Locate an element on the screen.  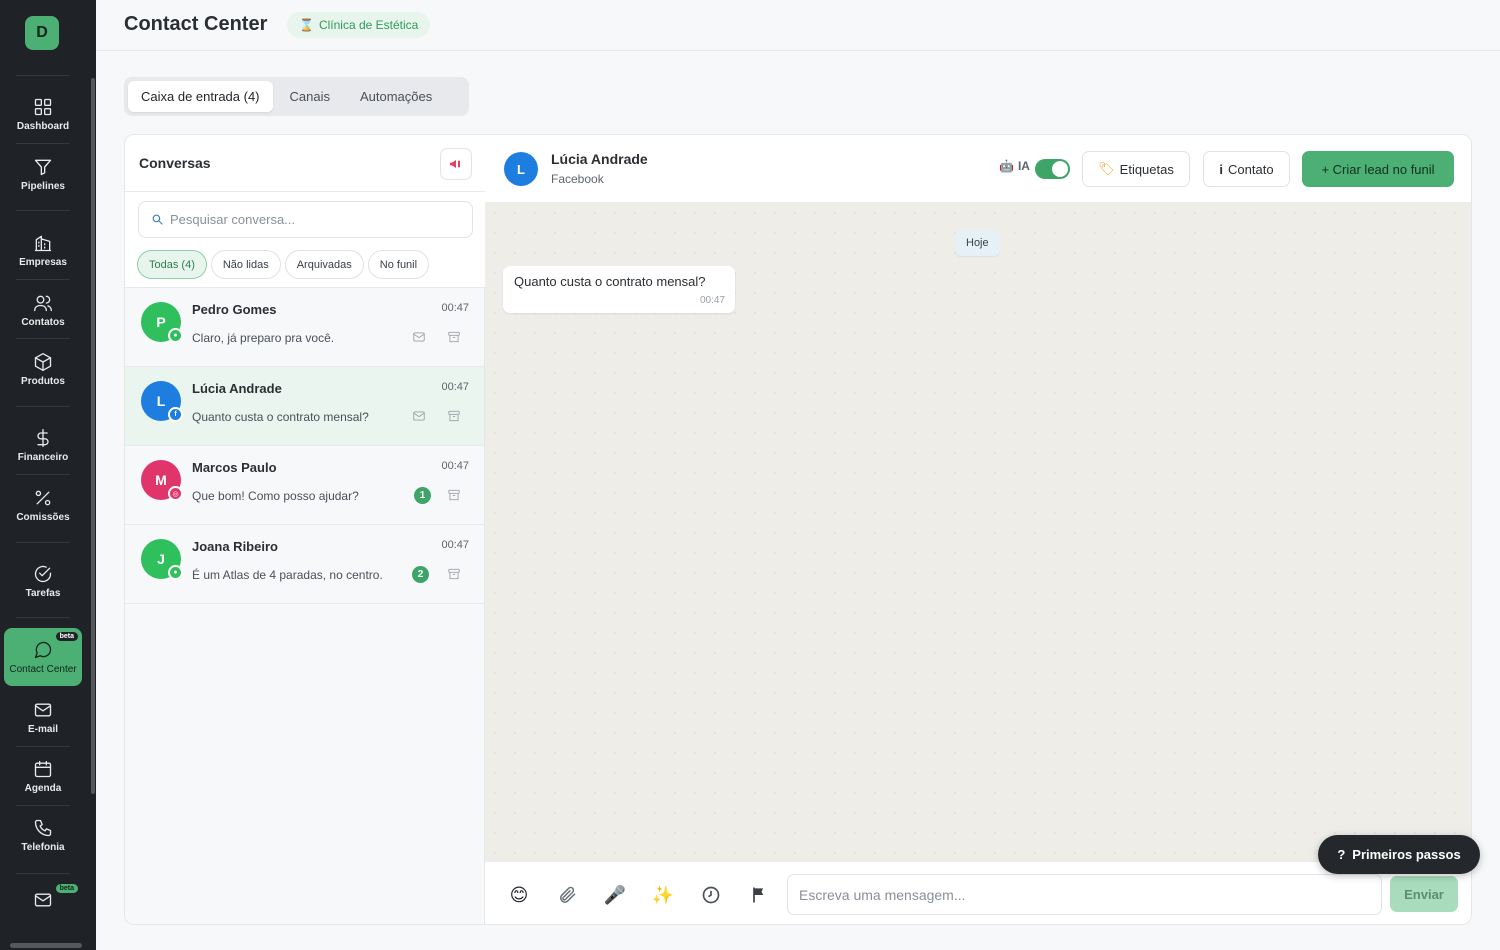
sidebar-item-contact-center: beta Contact Center is located at coordinates (43, 657).